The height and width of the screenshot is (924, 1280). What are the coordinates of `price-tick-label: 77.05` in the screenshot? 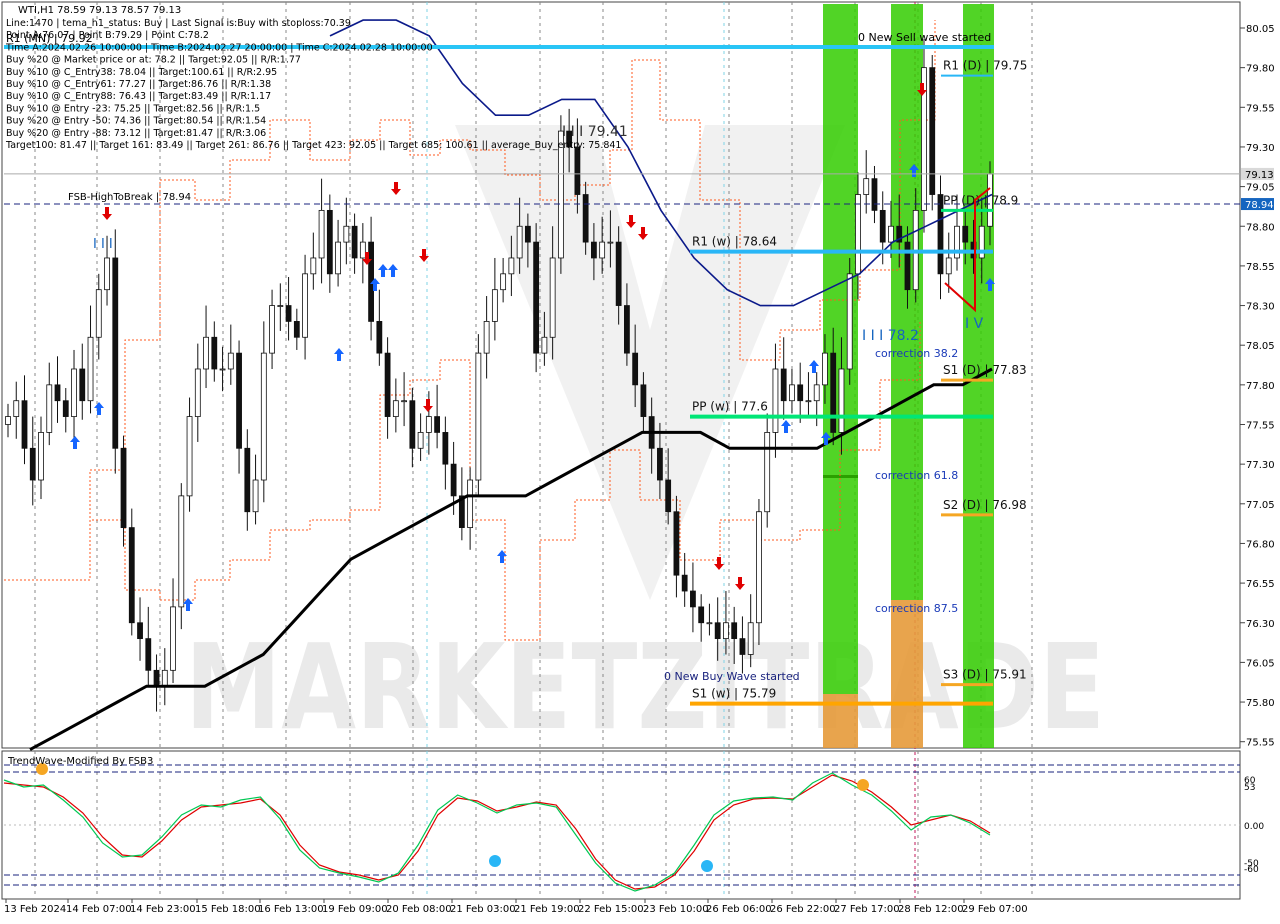 It's located at (1260, 505).